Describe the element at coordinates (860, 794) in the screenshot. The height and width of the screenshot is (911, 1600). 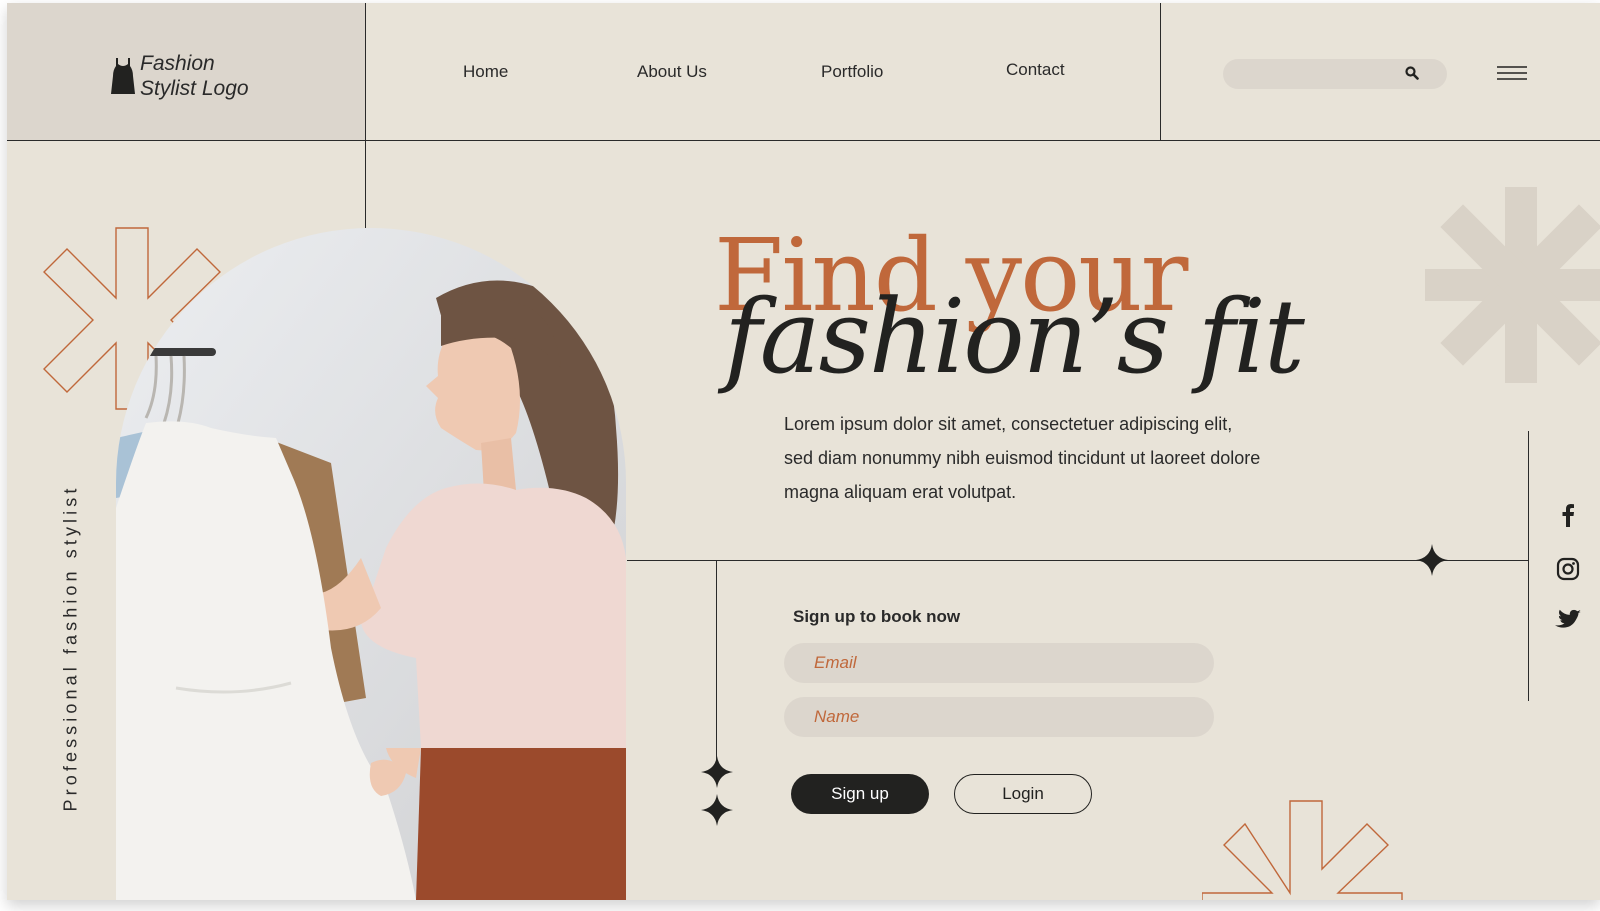
I see `signup-button: Sign up` at that location.